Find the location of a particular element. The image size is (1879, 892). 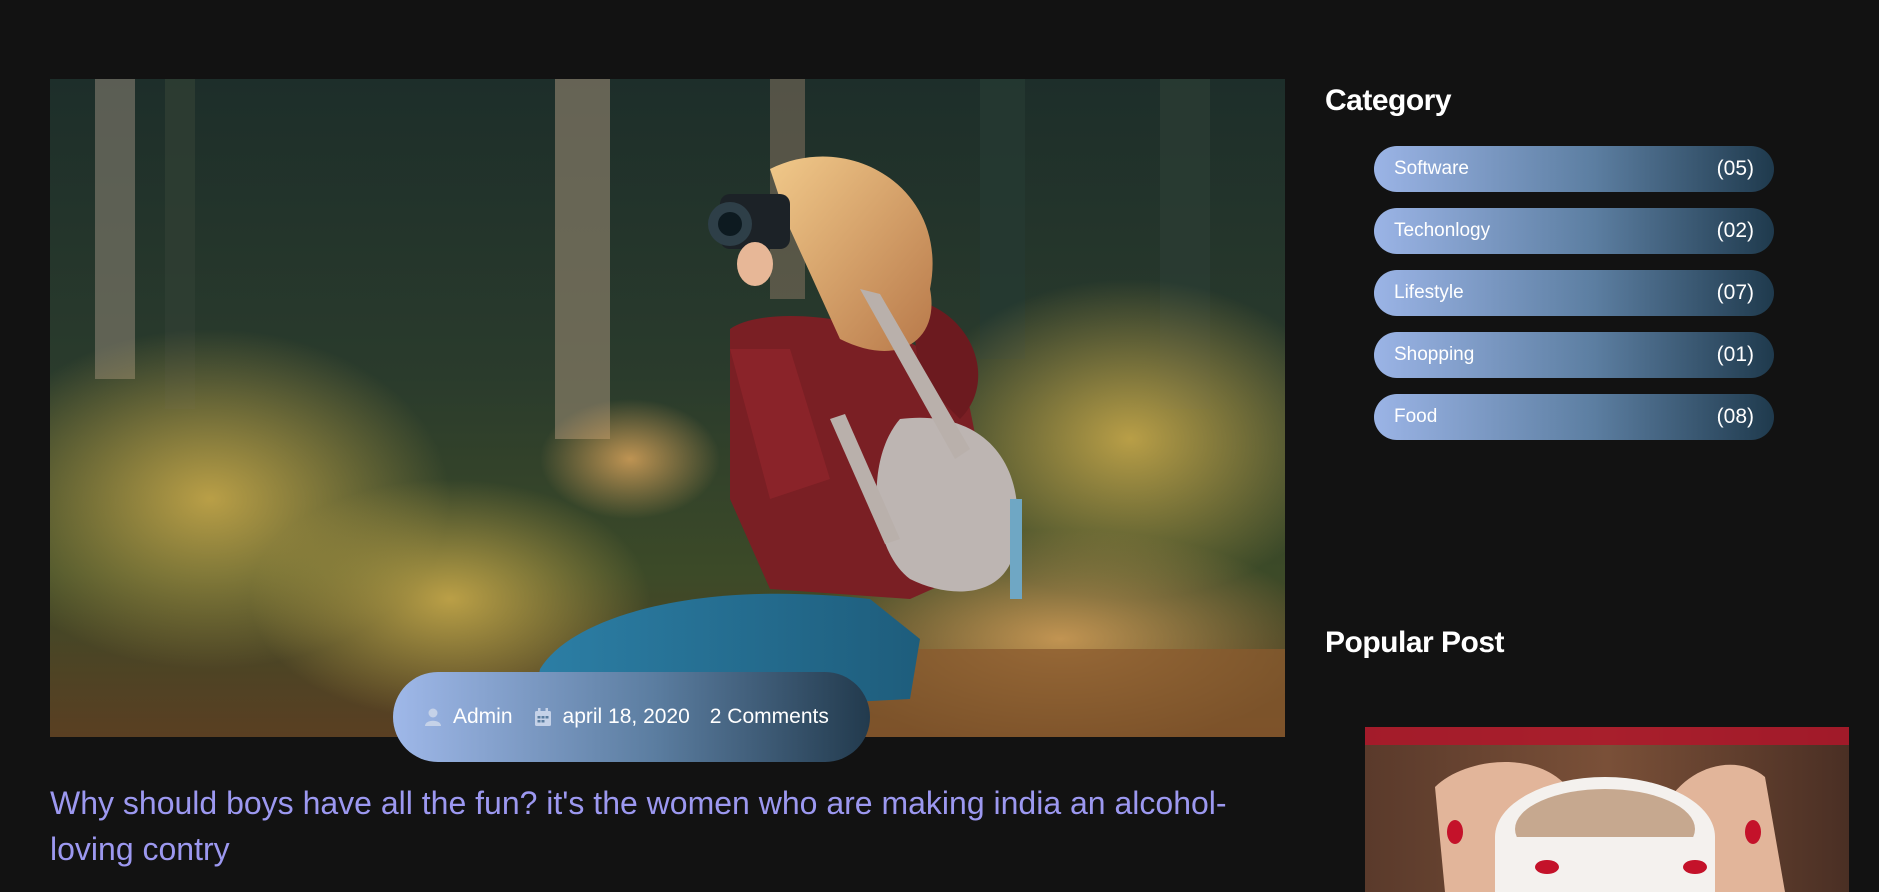

coffee-cup-image is located at coordinates (1607, 809).